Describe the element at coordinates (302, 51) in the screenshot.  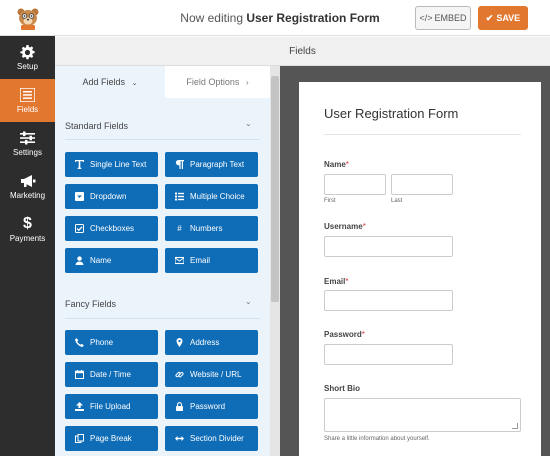
I see `fields-header: Fields` at that location.